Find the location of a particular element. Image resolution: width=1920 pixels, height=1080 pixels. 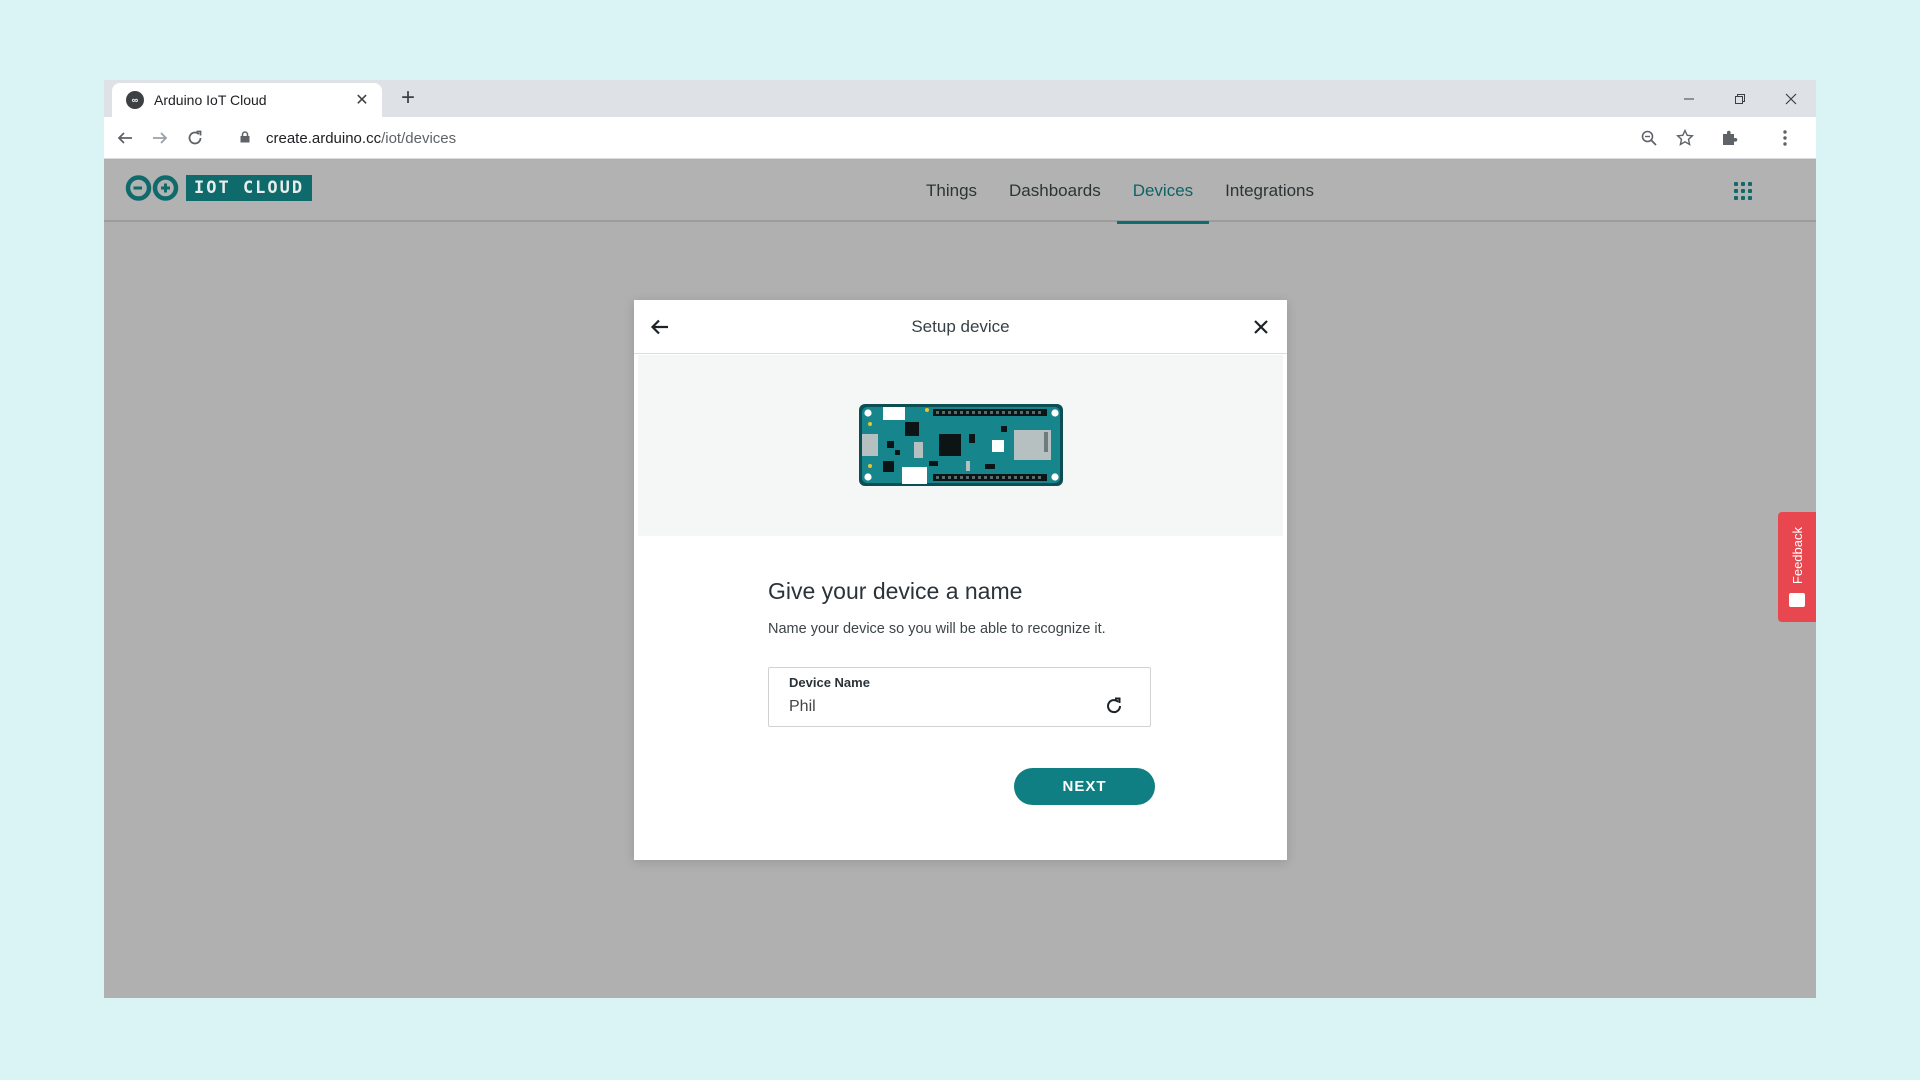

modal-title: Setup device is located at coordinates (960, 326).